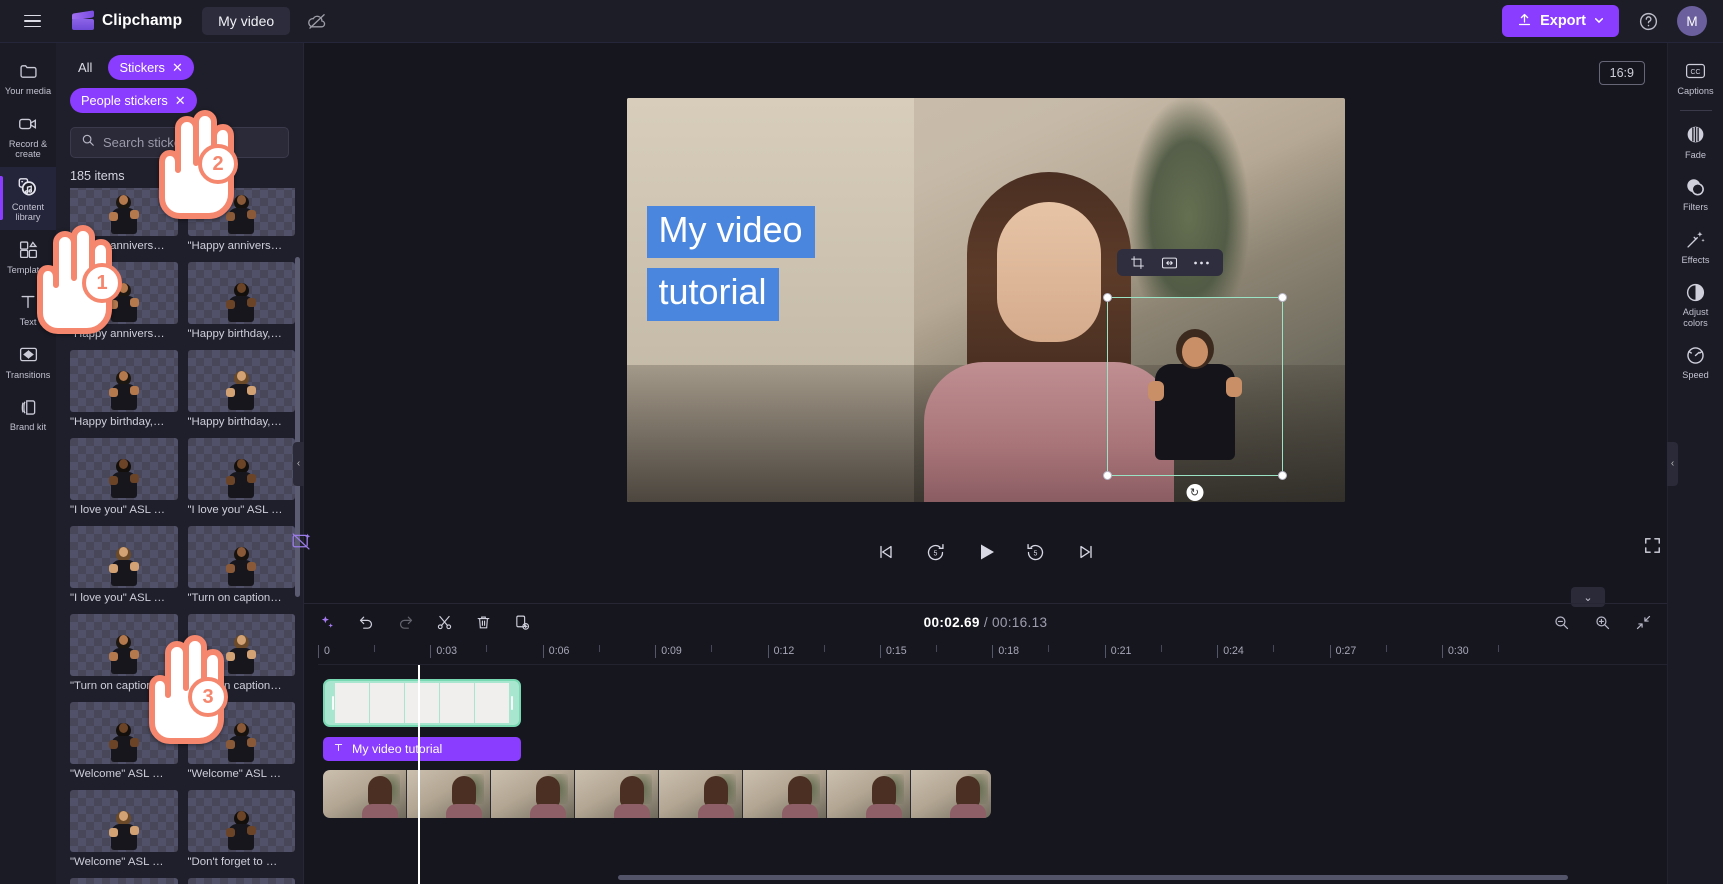 Image resolution: width=1723 pixels, height=884 pixels. Describe the element at coordinates (1282, 297) in the screenshot. I see `resize-handle-tr` at that location.